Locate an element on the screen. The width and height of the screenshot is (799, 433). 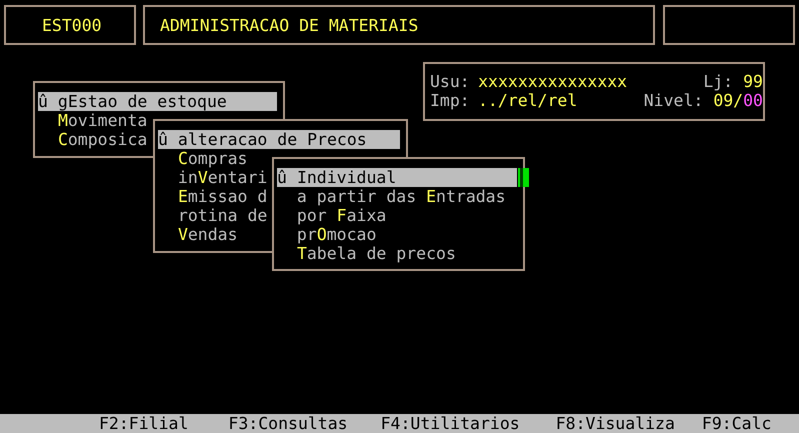
field-label: Nivel: is located at coordinates (673, 100).